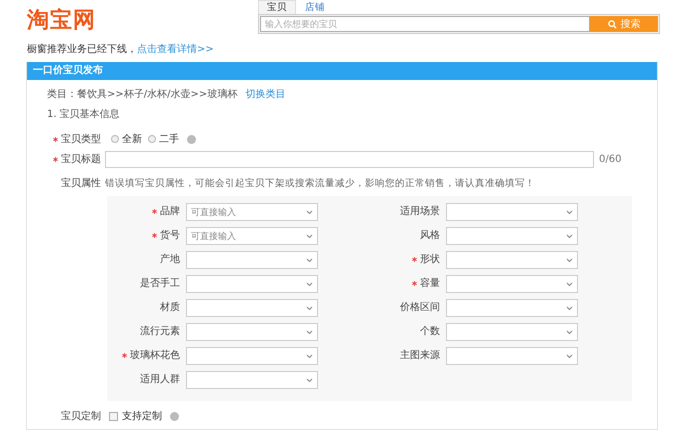  I want to click on checkbox-label: 支持定制, so click(142, 416).